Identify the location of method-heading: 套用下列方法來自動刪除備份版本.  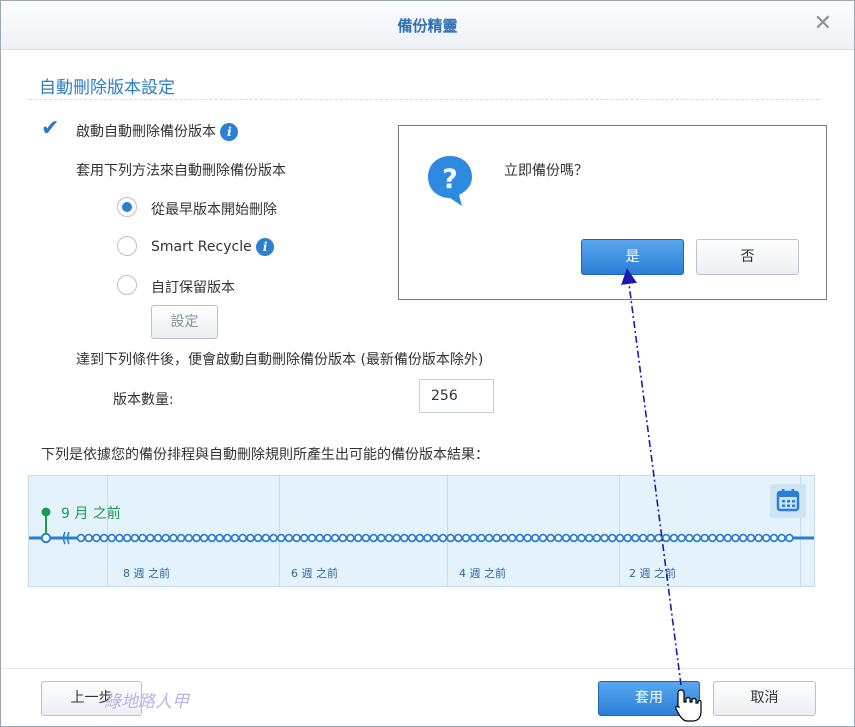
(181, 171).